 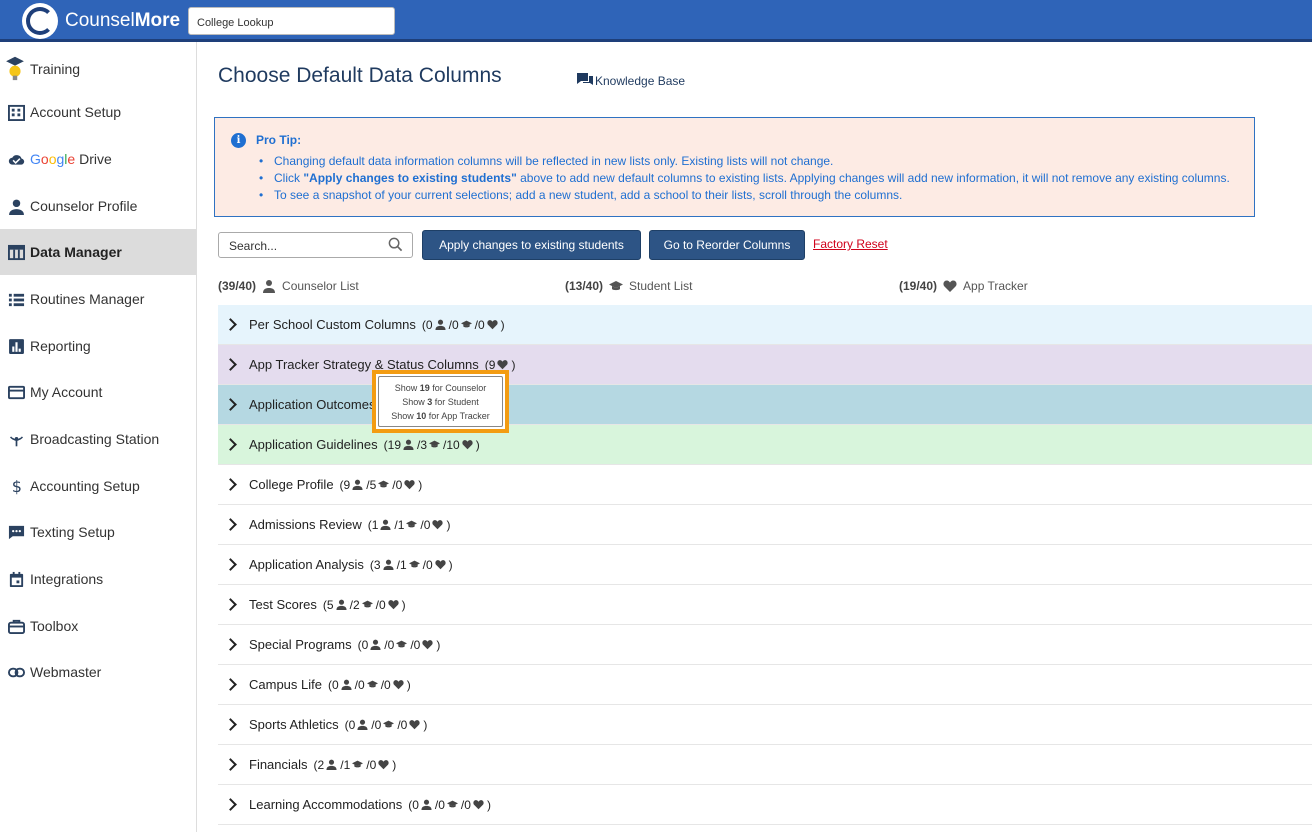 I want to click on sidebar-item-training: Training, so click(x=98, y=69).